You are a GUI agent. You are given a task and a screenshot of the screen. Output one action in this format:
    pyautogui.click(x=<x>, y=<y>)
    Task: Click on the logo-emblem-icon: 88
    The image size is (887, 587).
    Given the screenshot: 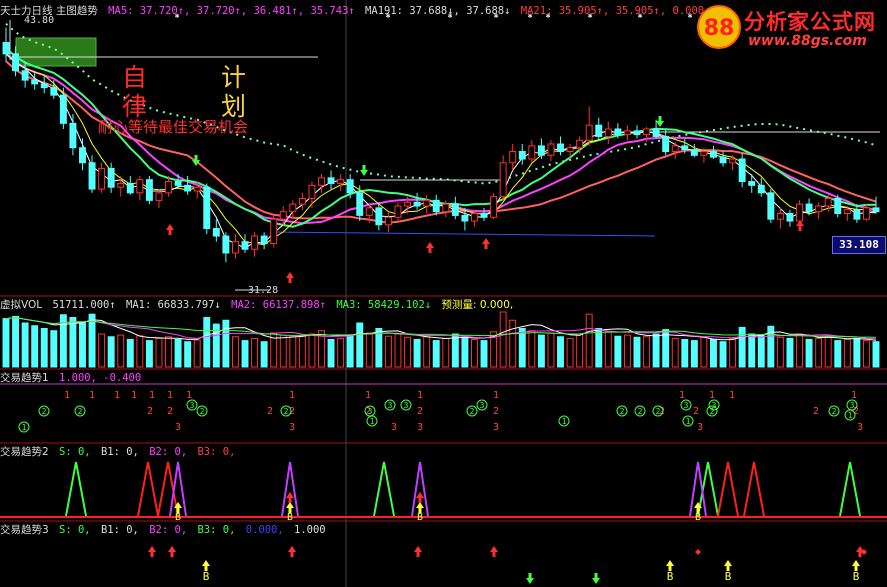 What is the action you would take?
    pyautogui.click(x=719, y=27)
    